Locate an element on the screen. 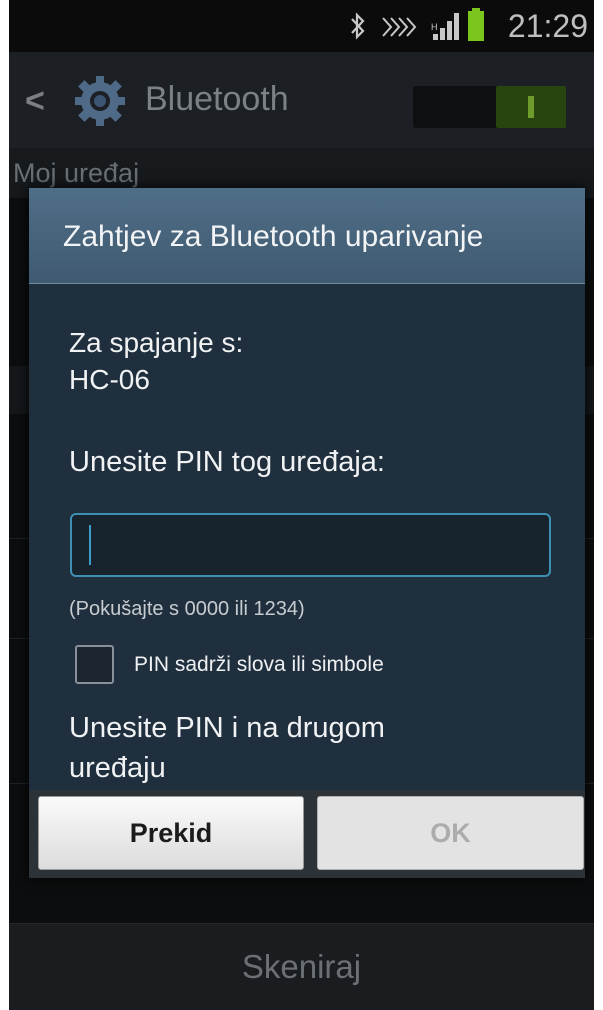 Image resolution: width=603 pixels, height=1010 pixels. bluetooth-icon is located at coordinates (358, 28).